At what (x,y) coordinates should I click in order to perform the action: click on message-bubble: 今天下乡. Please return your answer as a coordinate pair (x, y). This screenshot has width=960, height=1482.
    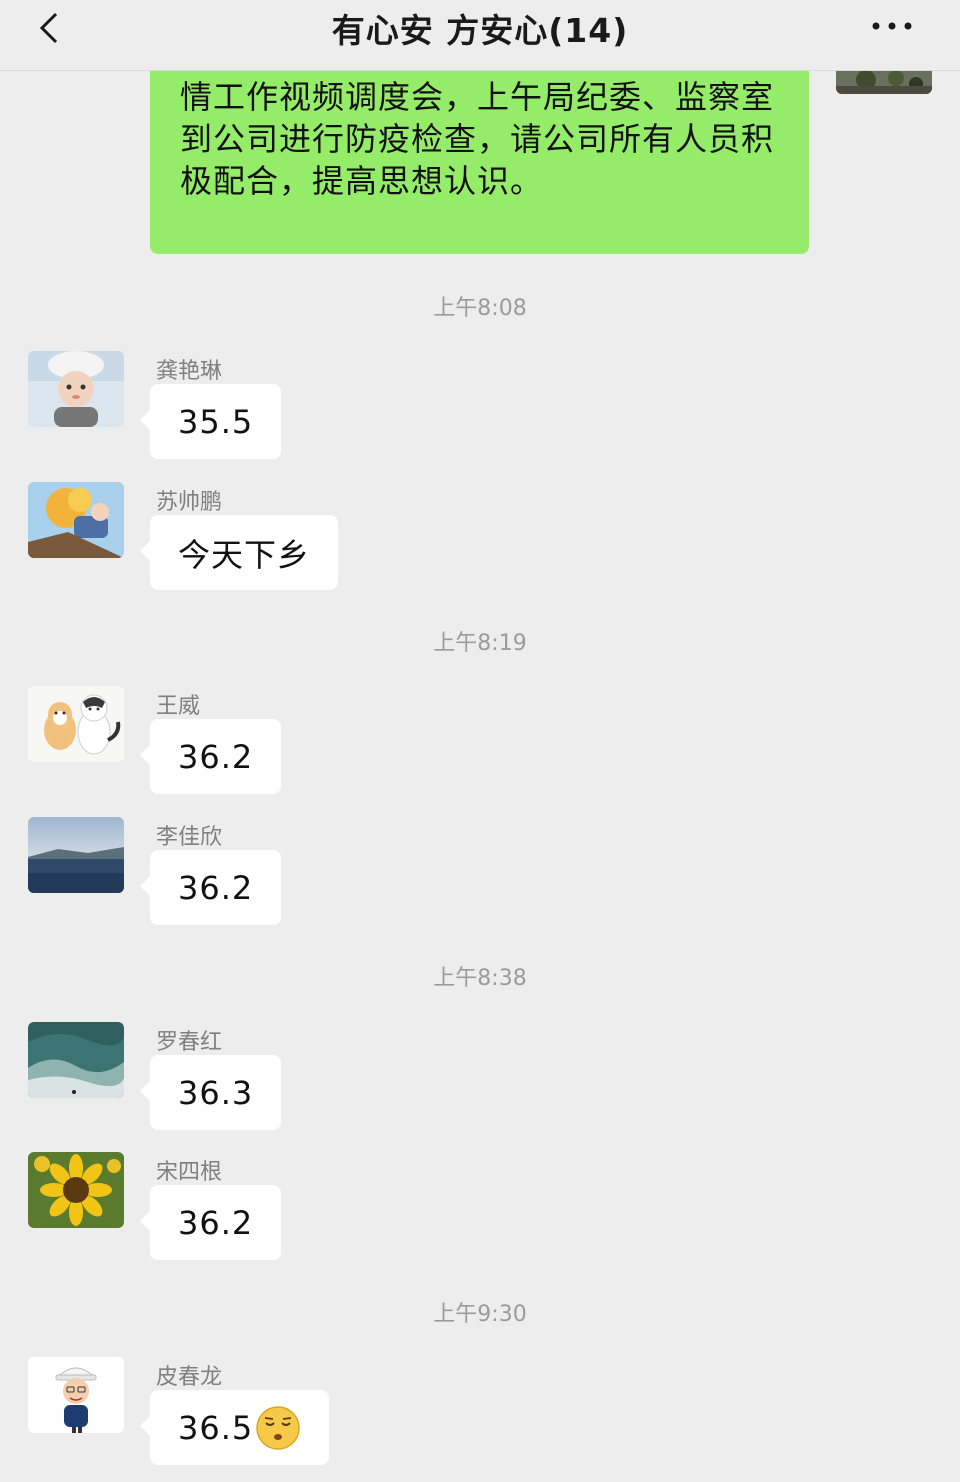
    Looking at the image, I should click on (239, 552).